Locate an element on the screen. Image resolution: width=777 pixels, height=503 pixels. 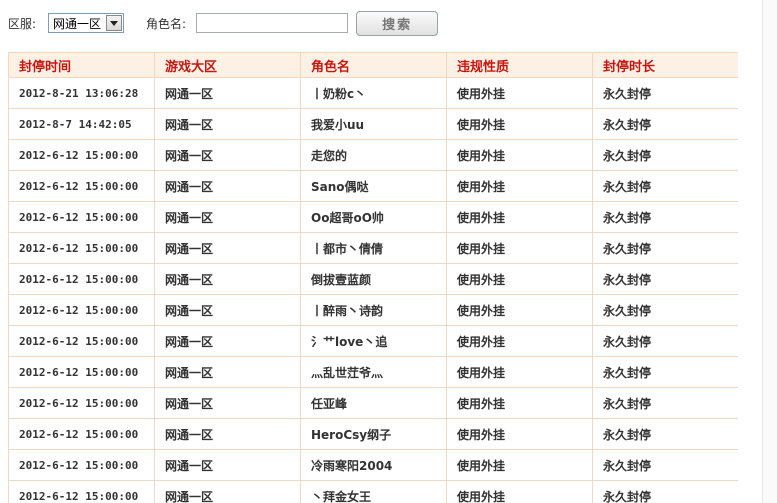
table-row: 2012-6-12 15:00:00 网通一区 任亚峰 使用外挂 永久封停 is located at coordinates (373, 403).